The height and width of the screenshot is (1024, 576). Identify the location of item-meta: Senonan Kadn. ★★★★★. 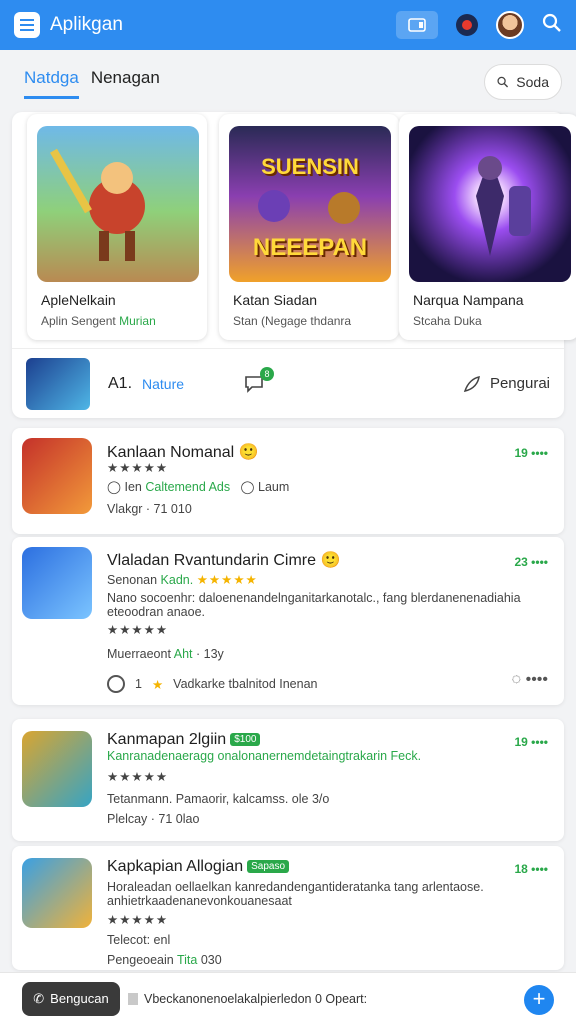
(182, 580).